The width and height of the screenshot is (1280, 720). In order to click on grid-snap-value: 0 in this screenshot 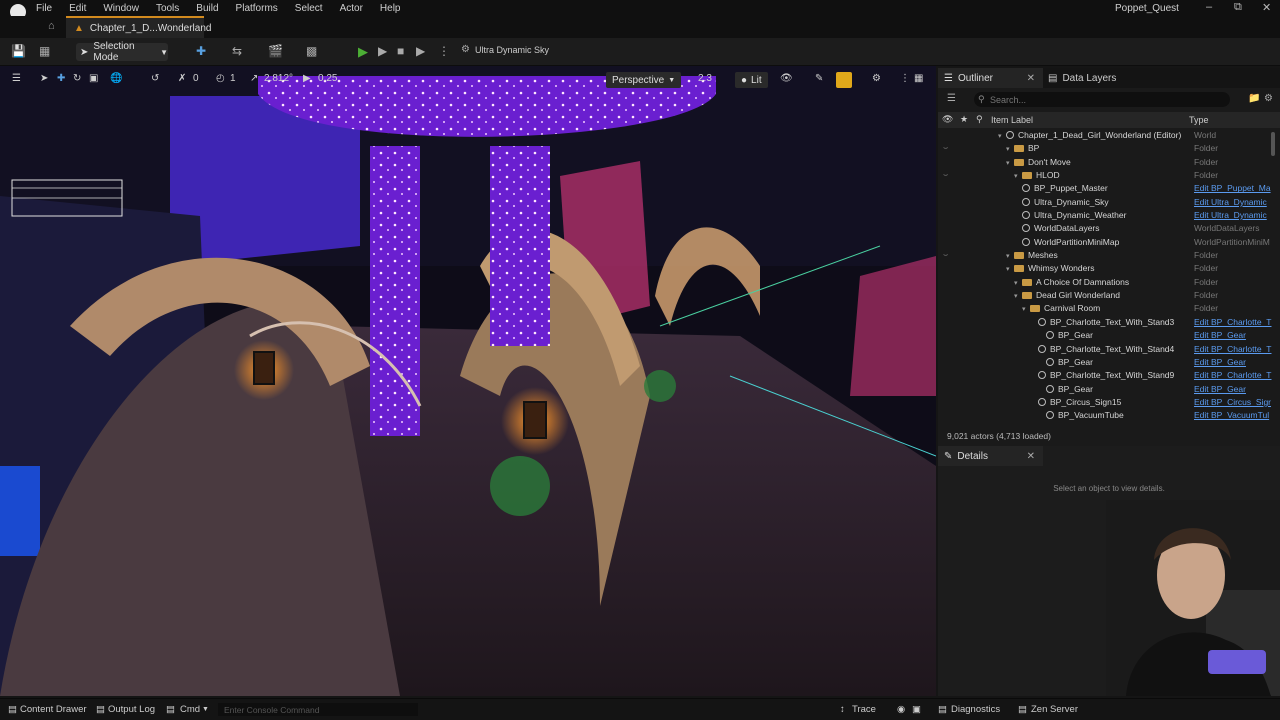, I will do `click(196, 78)`.